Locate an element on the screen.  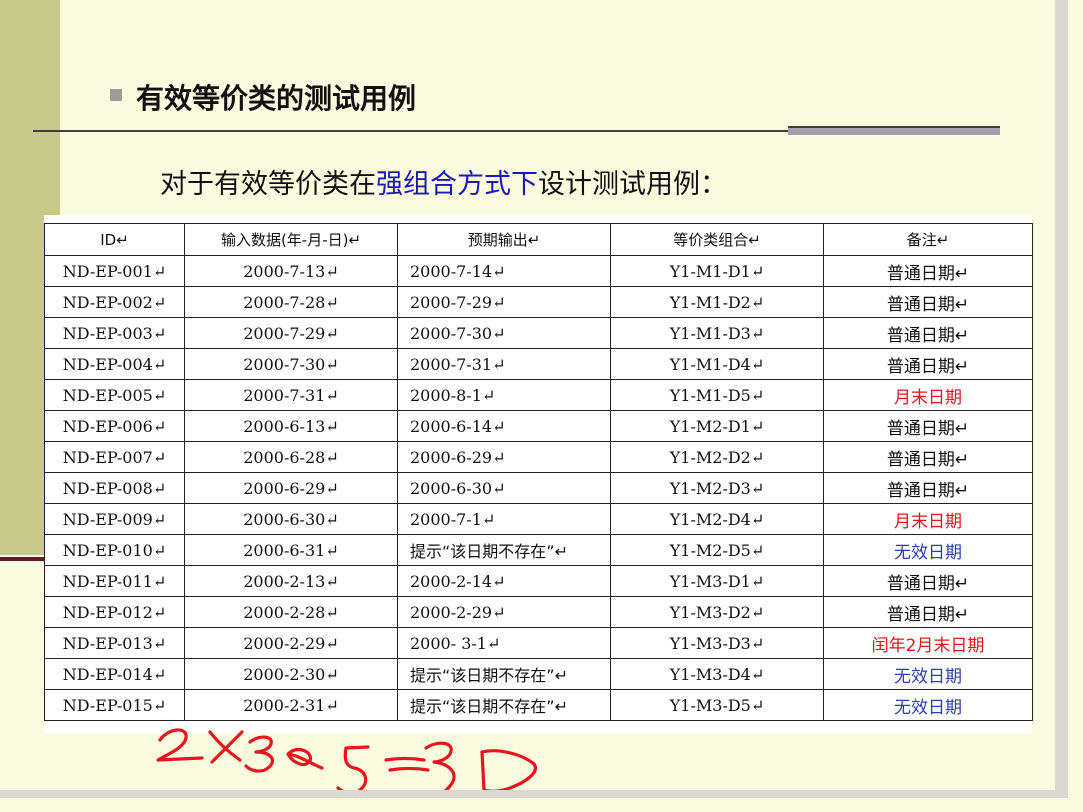
cell-equivalence-combo: Y1-M2-D2↵ is located at coordinates (717, 457).